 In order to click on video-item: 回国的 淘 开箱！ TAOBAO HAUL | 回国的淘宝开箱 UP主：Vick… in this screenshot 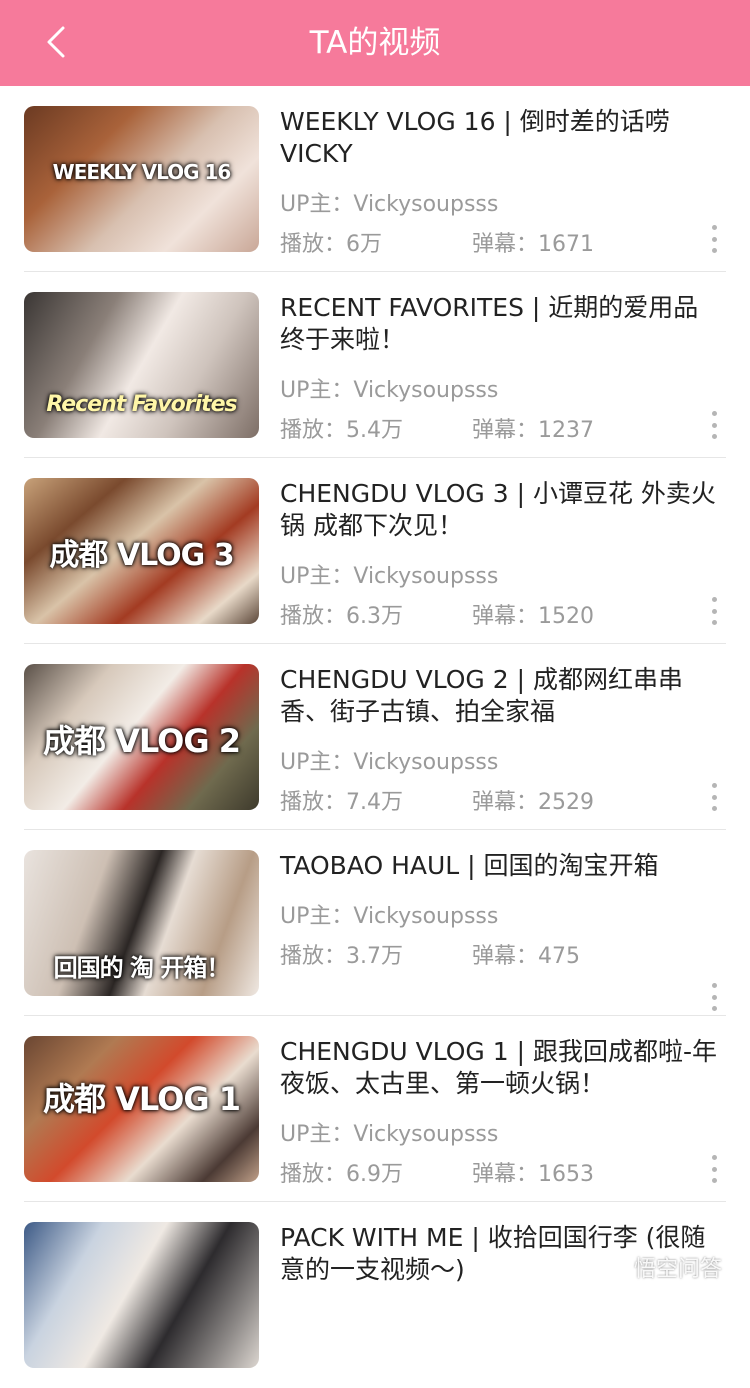, I will do `click(375, 923)`.